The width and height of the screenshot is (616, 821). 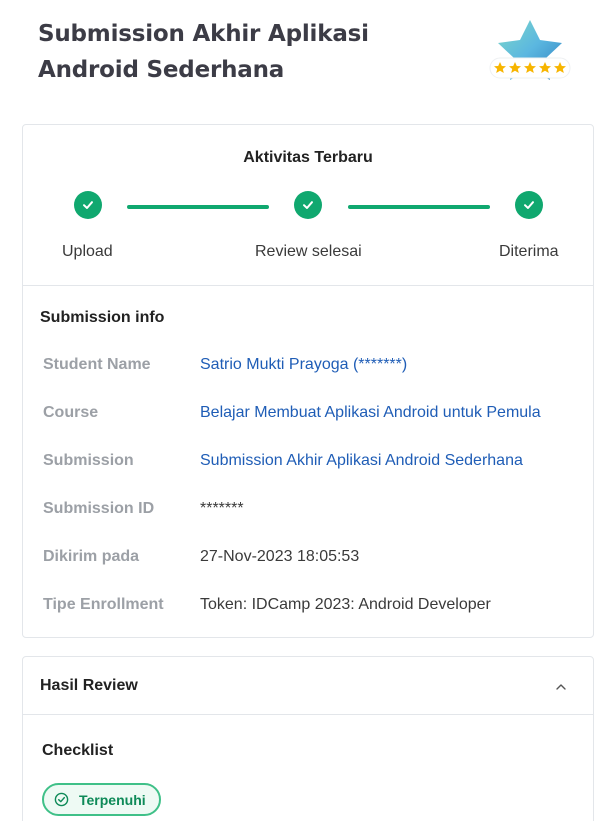 I want to click on info-key: Course, so click(x=71, y=412).